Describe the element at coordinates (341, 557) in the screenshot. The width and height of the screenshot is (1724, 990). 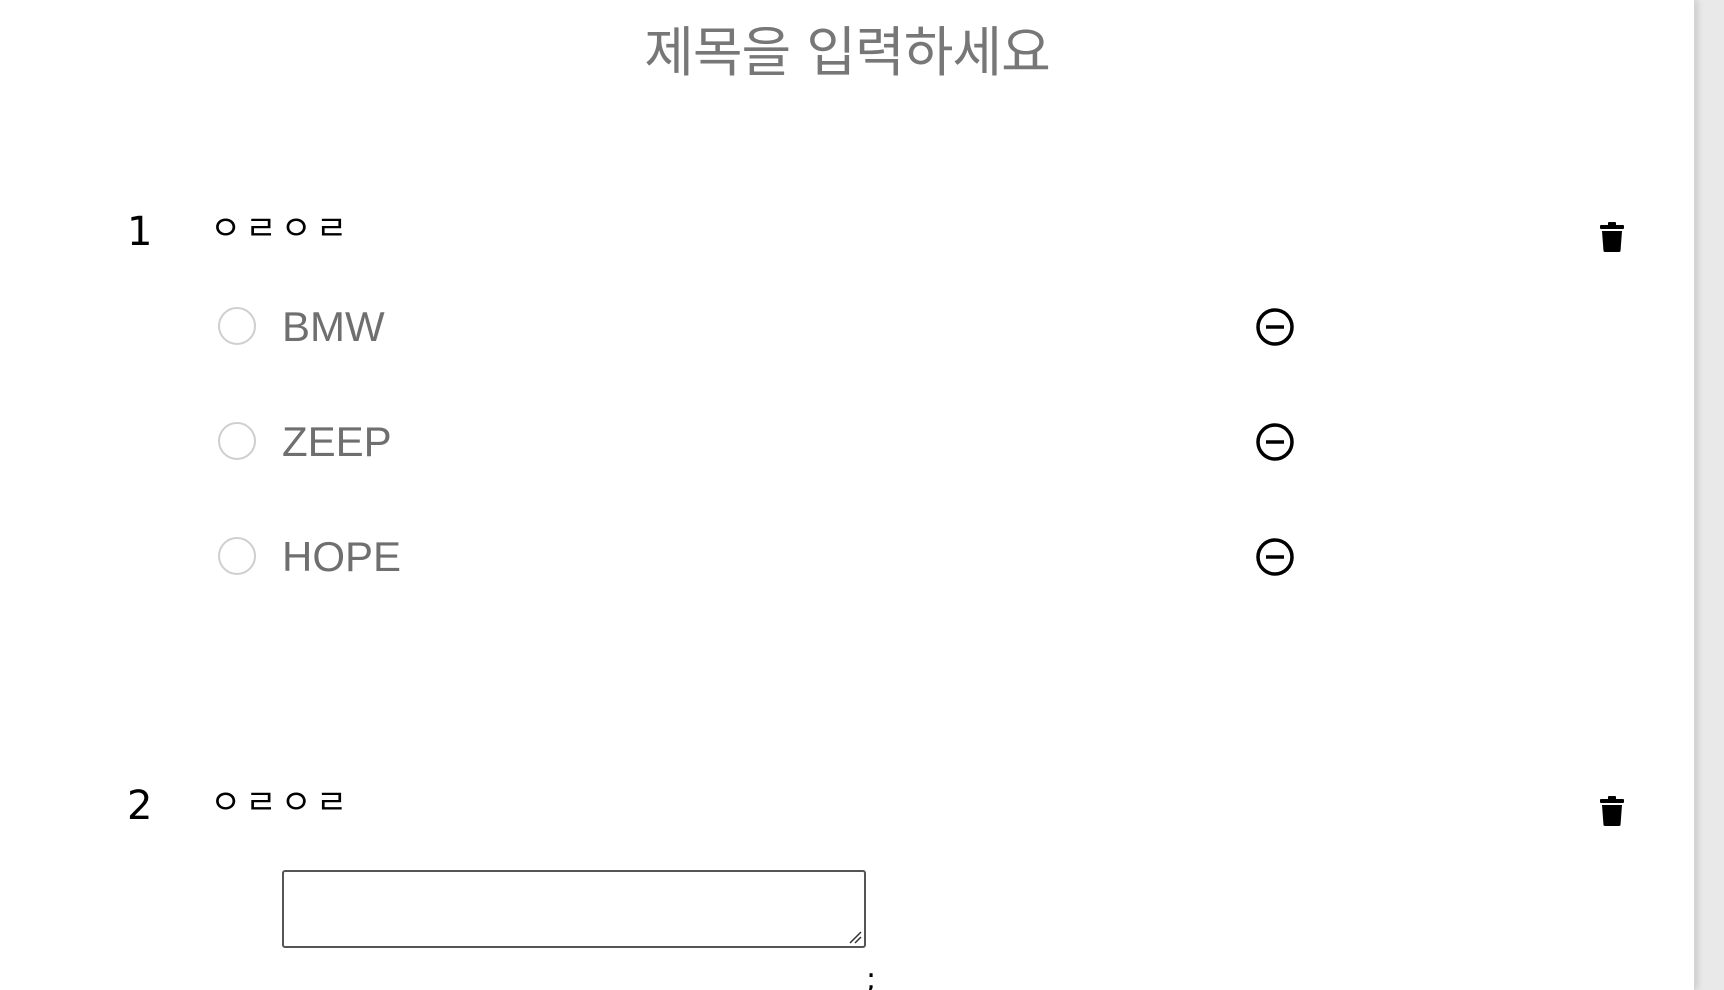
I see `option-label: HOPE` at that location.